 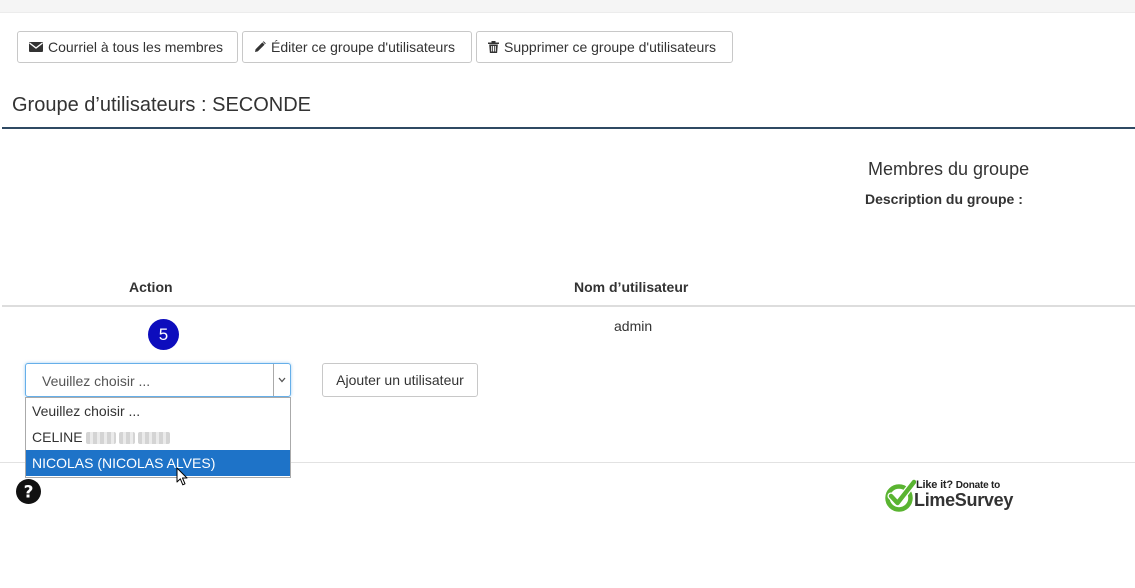 I want to click on page-title: Groupe d’utilisateurs : SECONDE, so click(x=162, y=105).